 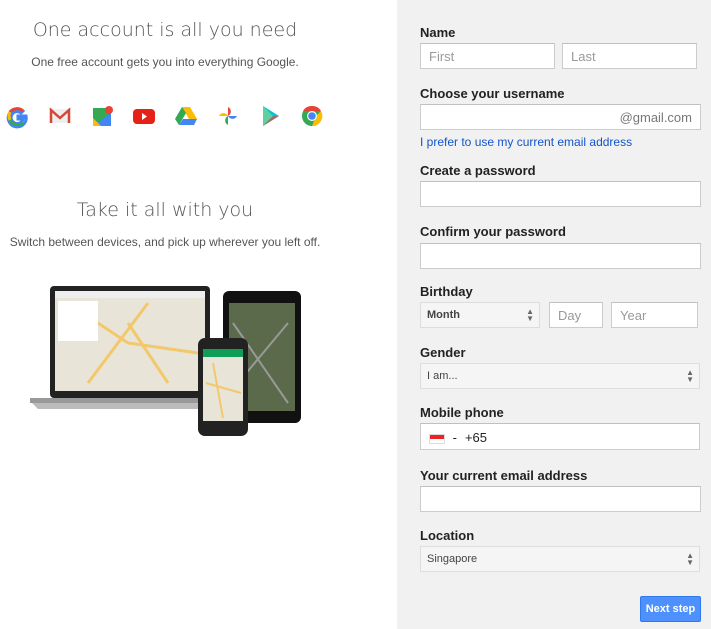 I want to click on headline-one-account: One account is all you need, so click(x=165, y=30).